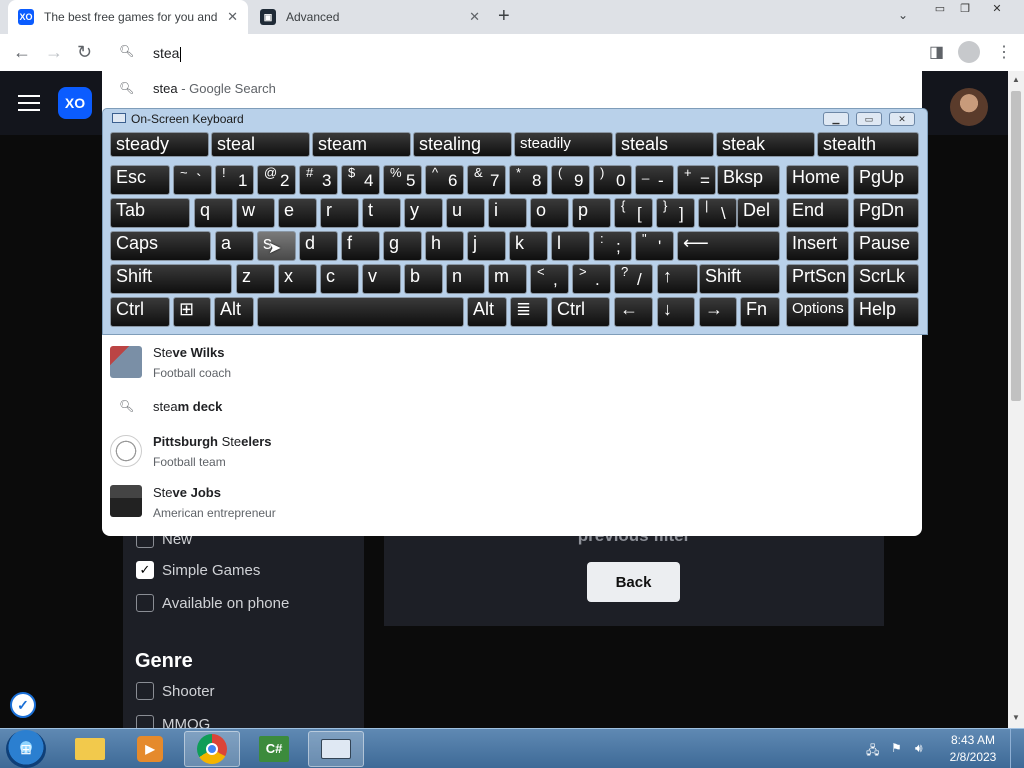 The width and height of the screenshot is (1024, 768). I want to click on key-letter: f, so click(360, 246).